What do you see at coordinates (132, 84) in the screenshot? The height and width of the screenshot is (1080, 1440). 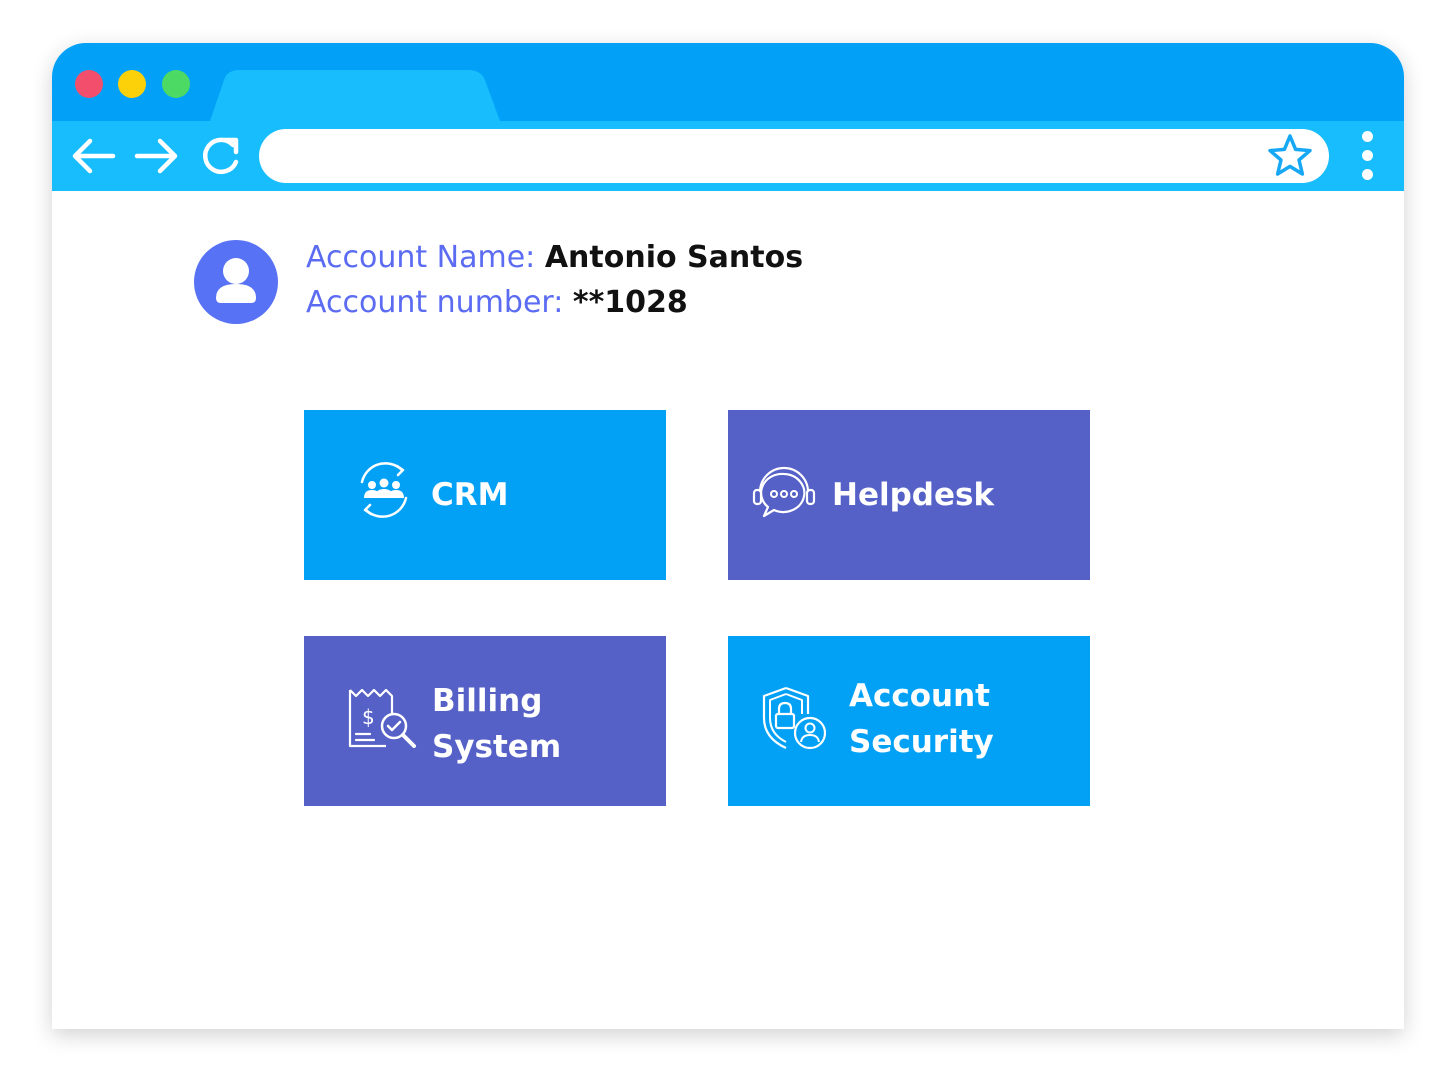 I see `minimize-window-button` at bounding box center [132, 84].